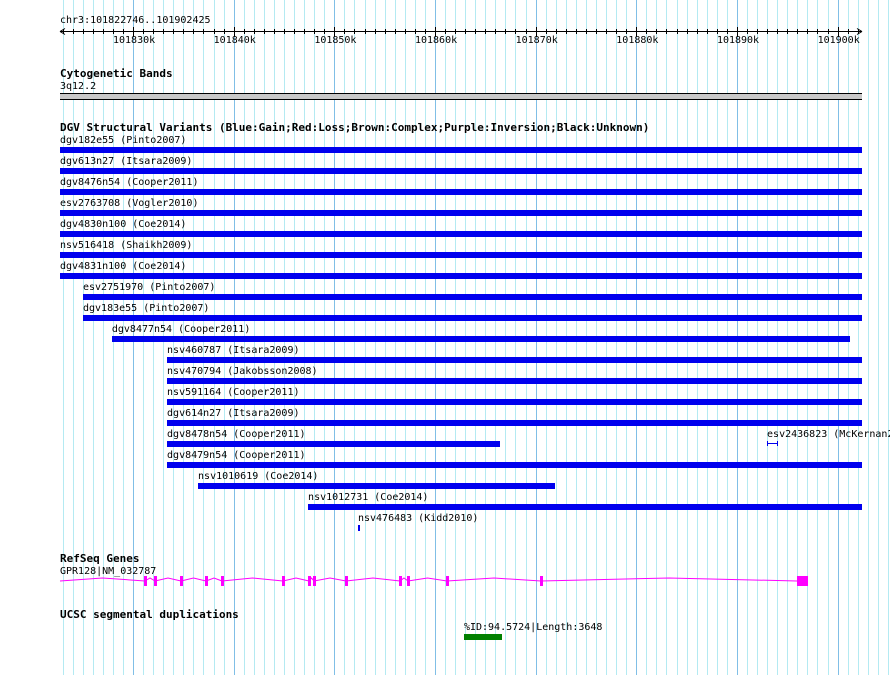 Image resolution: width=890 pixels, height=675 pixels. I want to click on segdup-label: %ID:94.5724|Length:3648, so click(533, 627).